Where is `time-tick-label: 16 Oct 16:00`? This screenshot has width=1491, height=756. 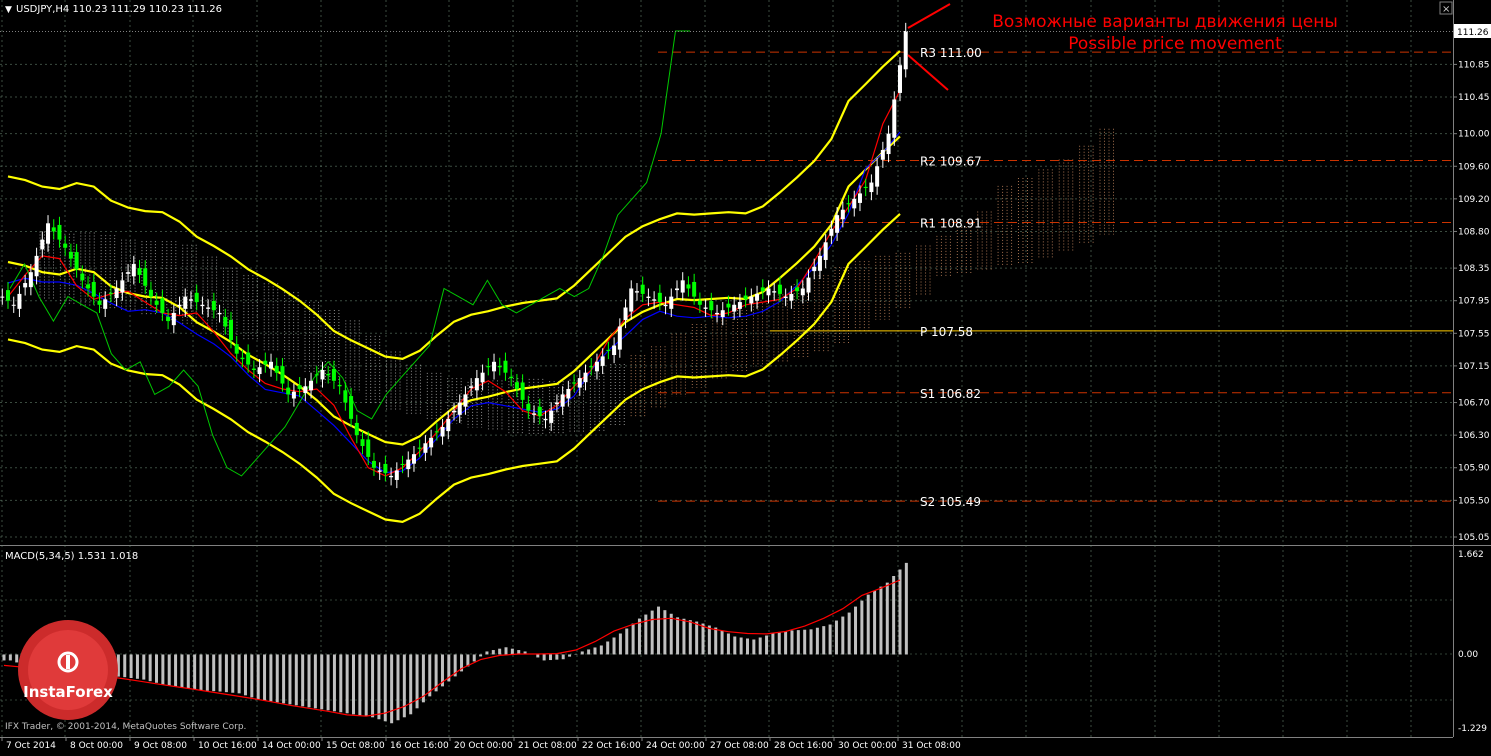 time-tick-label: 16 Oct 16:00 is located at coordinates (419, 746).